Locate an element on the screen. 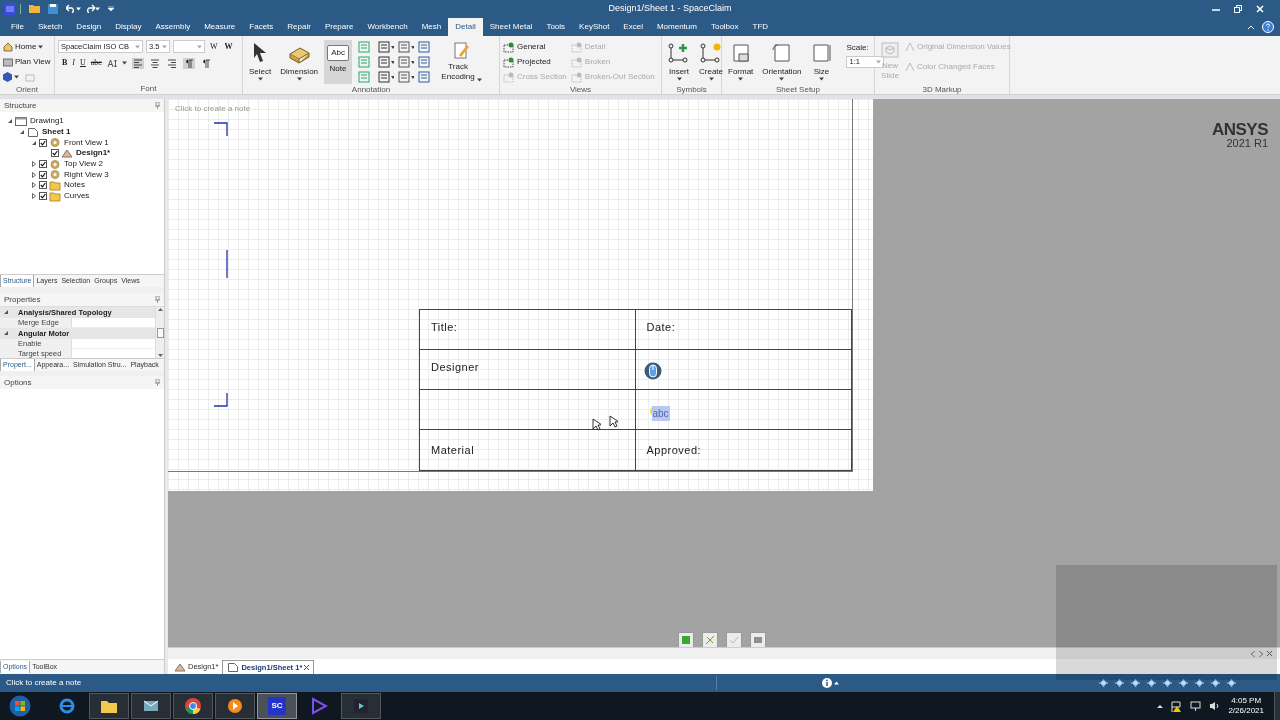 This screenshot has height=720, width=1280. menu-tab: Detail is located at coordinates (465, 27).